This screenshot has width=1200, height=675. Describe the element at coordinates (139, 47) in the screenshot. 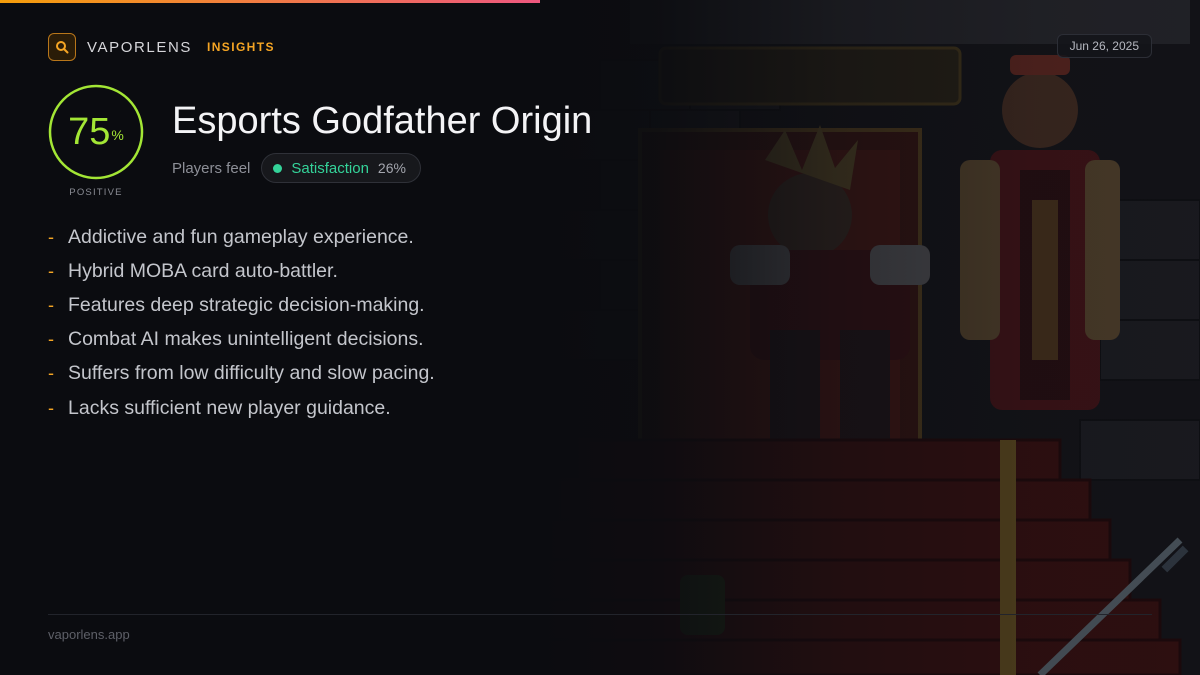

I see `brand-name: VAPORLENS` at that location.